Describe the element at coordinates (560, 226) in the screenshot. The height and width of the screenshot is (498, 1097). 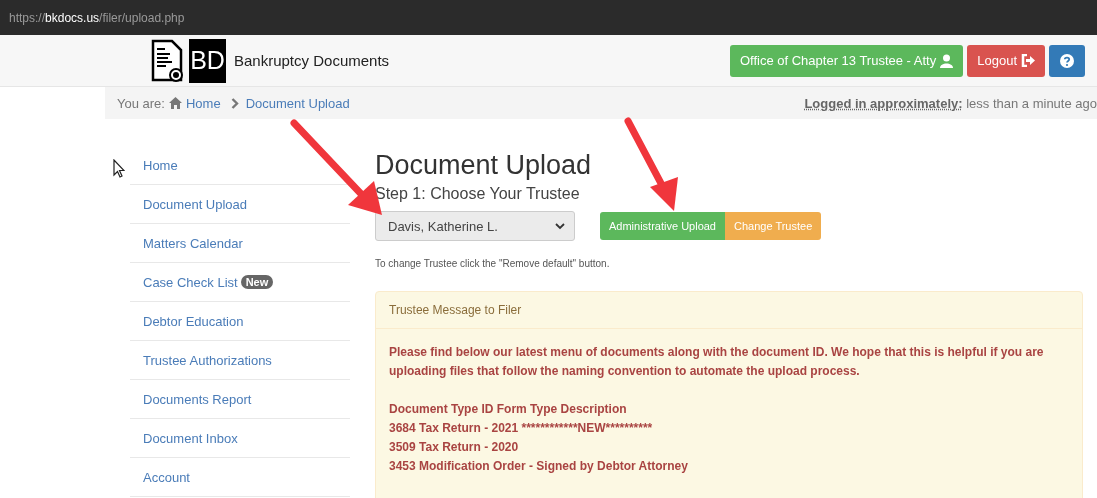
I see `dropdown-caret-icon` at that location.